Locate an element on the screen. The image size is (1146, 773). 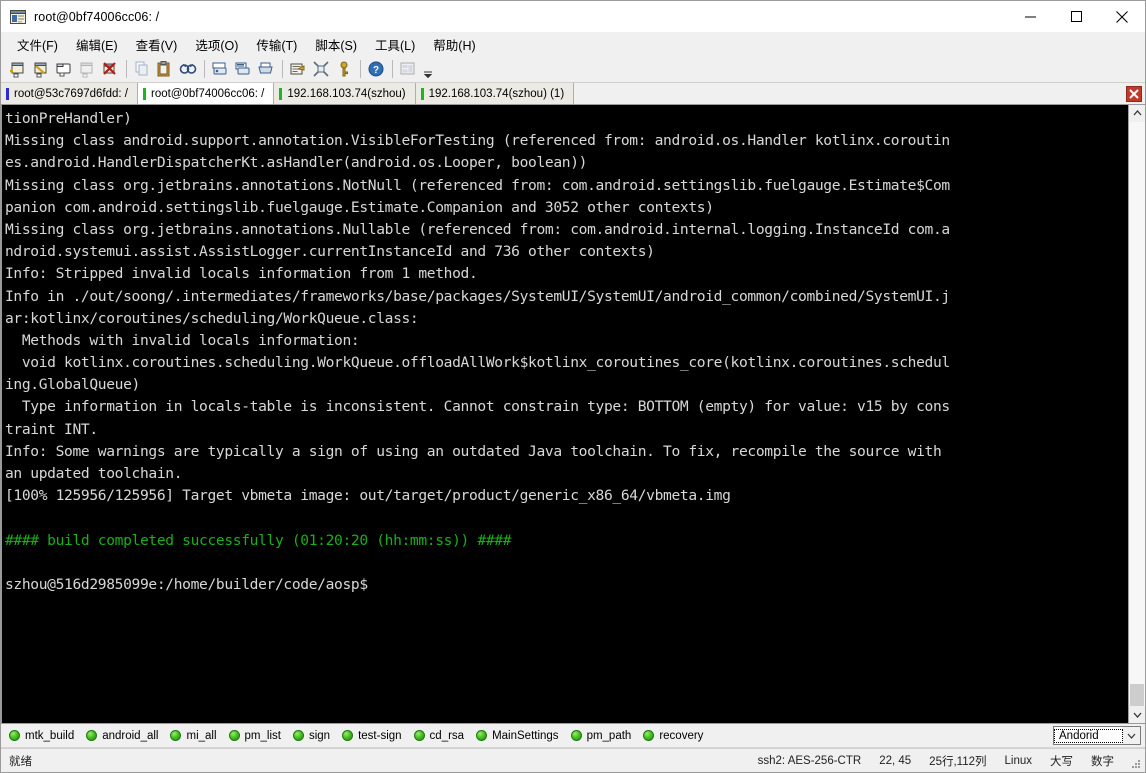
tab-root-53c7697d6fdd: root@53c7697d6fdd: / is located at coordinates (69, 93).